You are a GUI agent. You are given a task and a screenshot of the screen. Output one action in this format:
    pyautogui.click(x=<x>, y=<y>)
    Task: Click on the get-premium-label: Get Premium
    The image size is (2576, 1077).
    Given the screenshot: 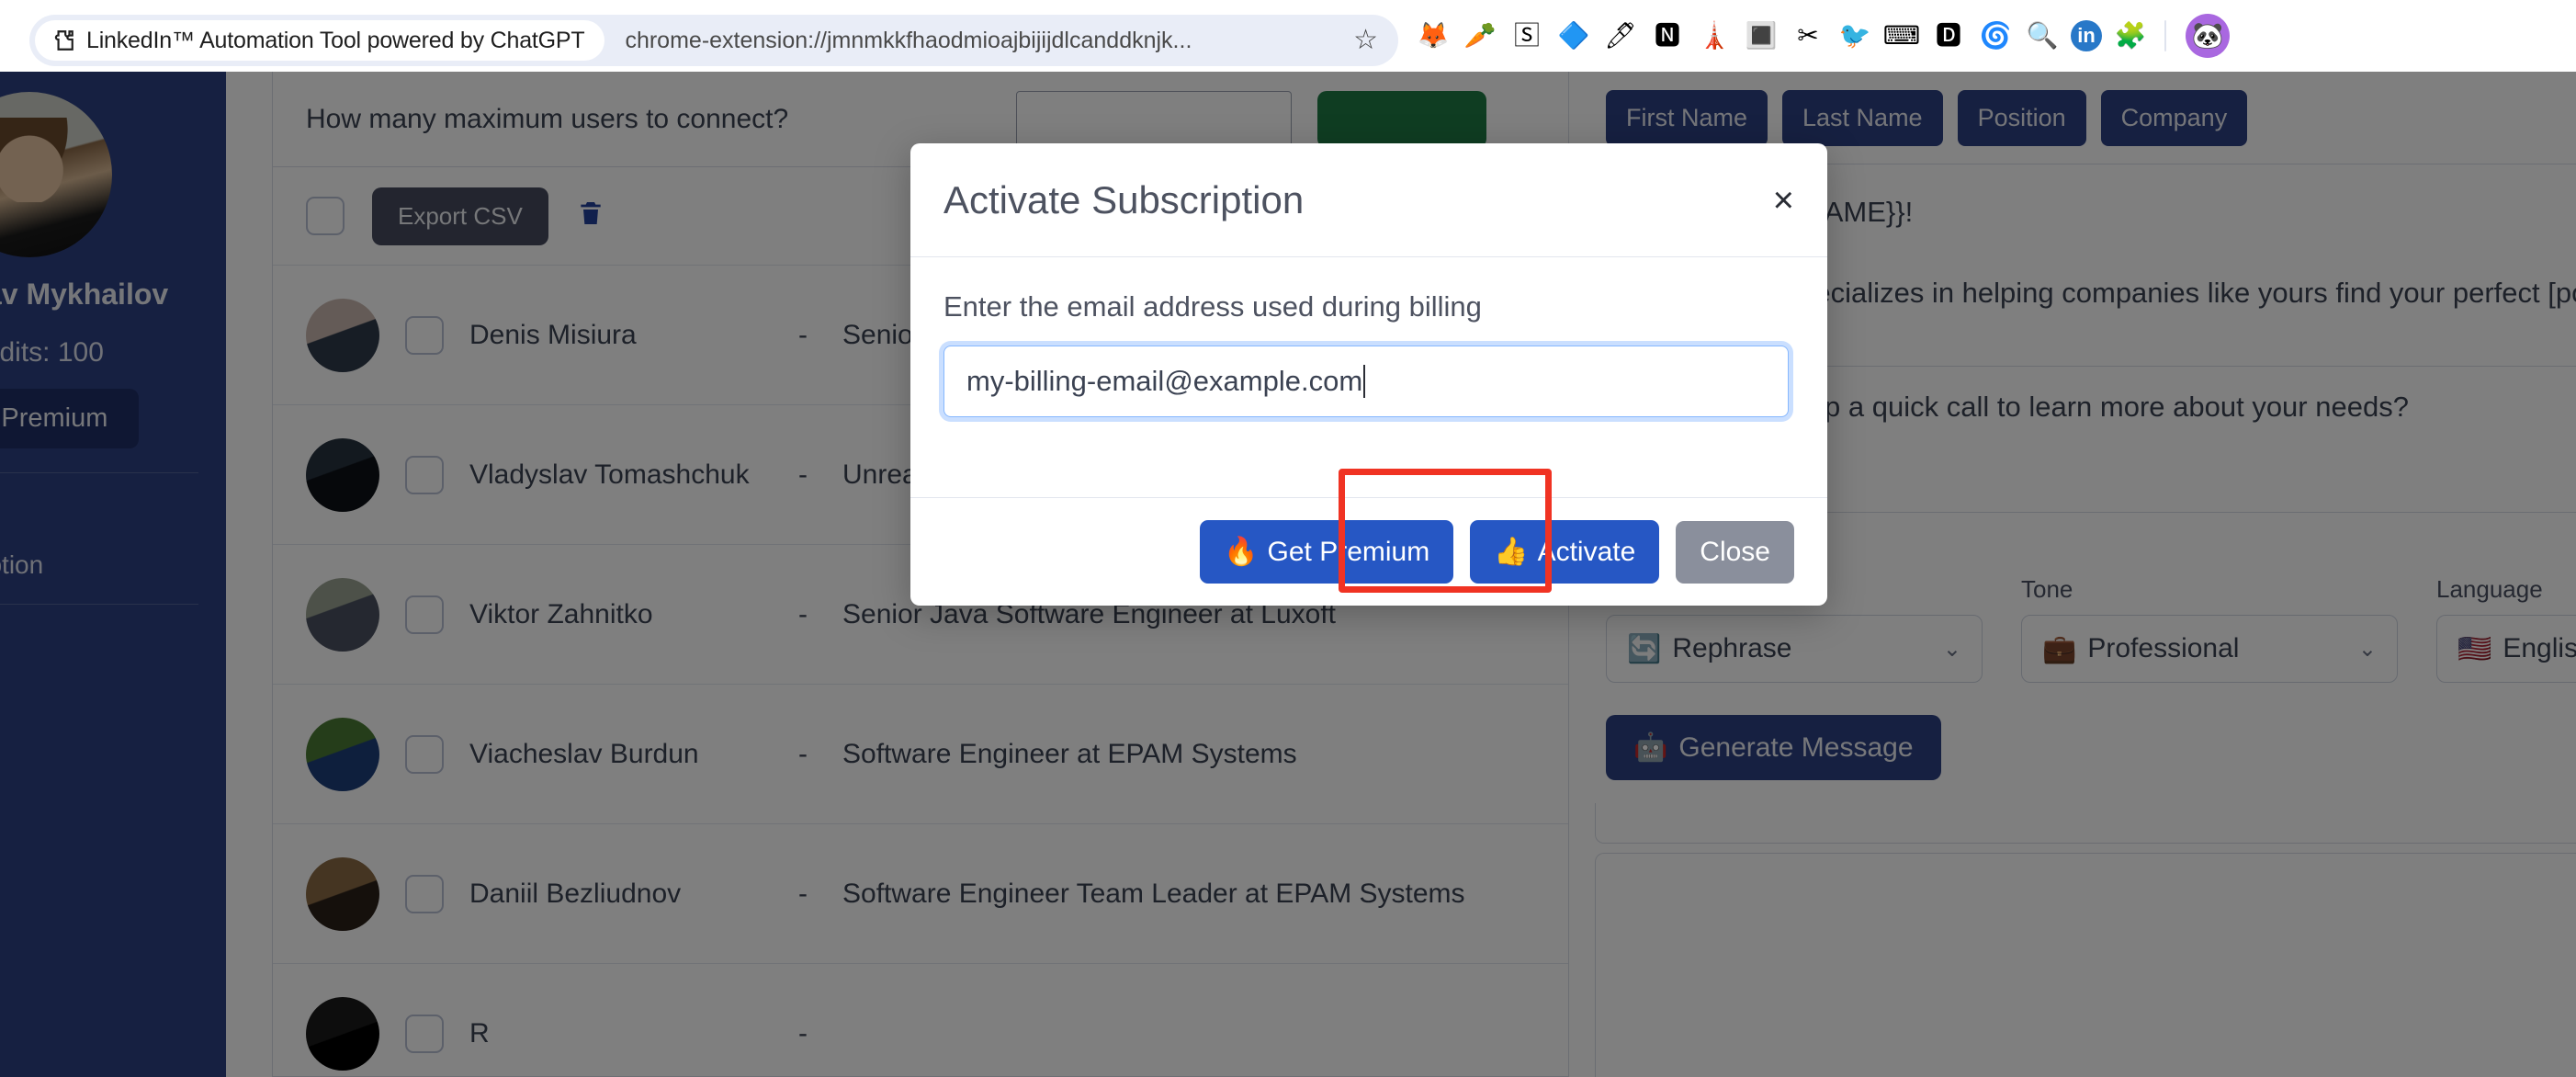 What is the action you would take?
    pyautogui.click(x=1348, y=551)
    